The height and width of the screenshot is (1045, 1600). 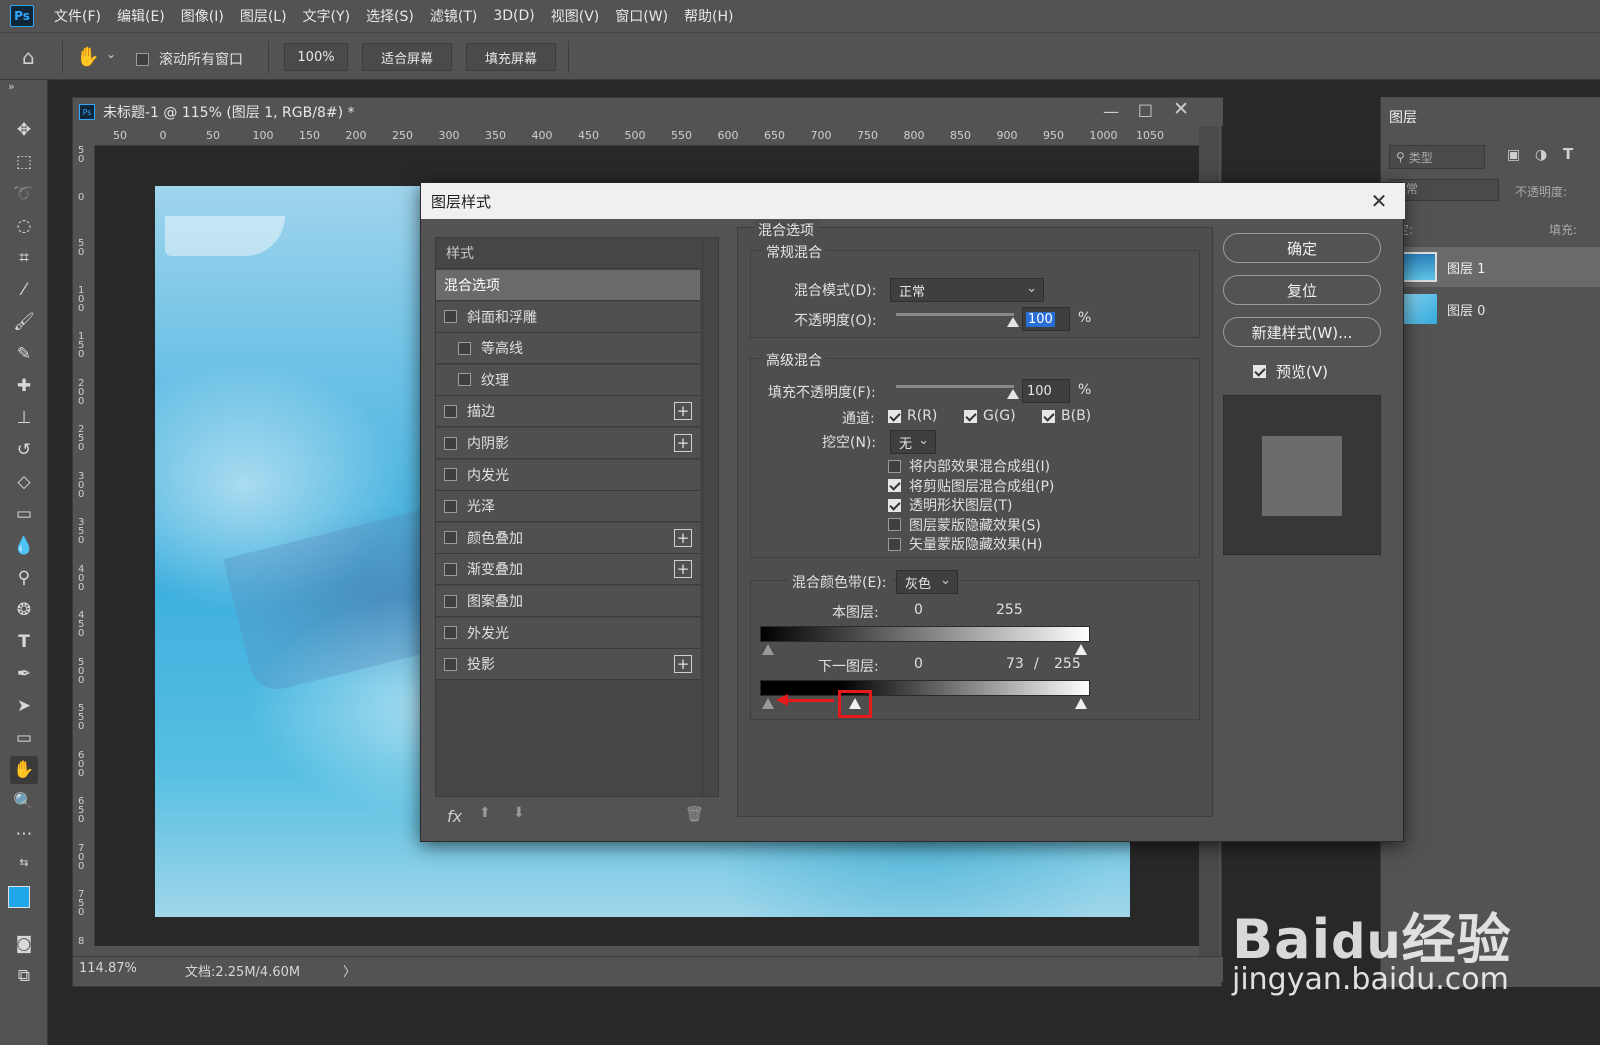 I want to click on menu-type: 文字(Y), so click(x=326, y=16).